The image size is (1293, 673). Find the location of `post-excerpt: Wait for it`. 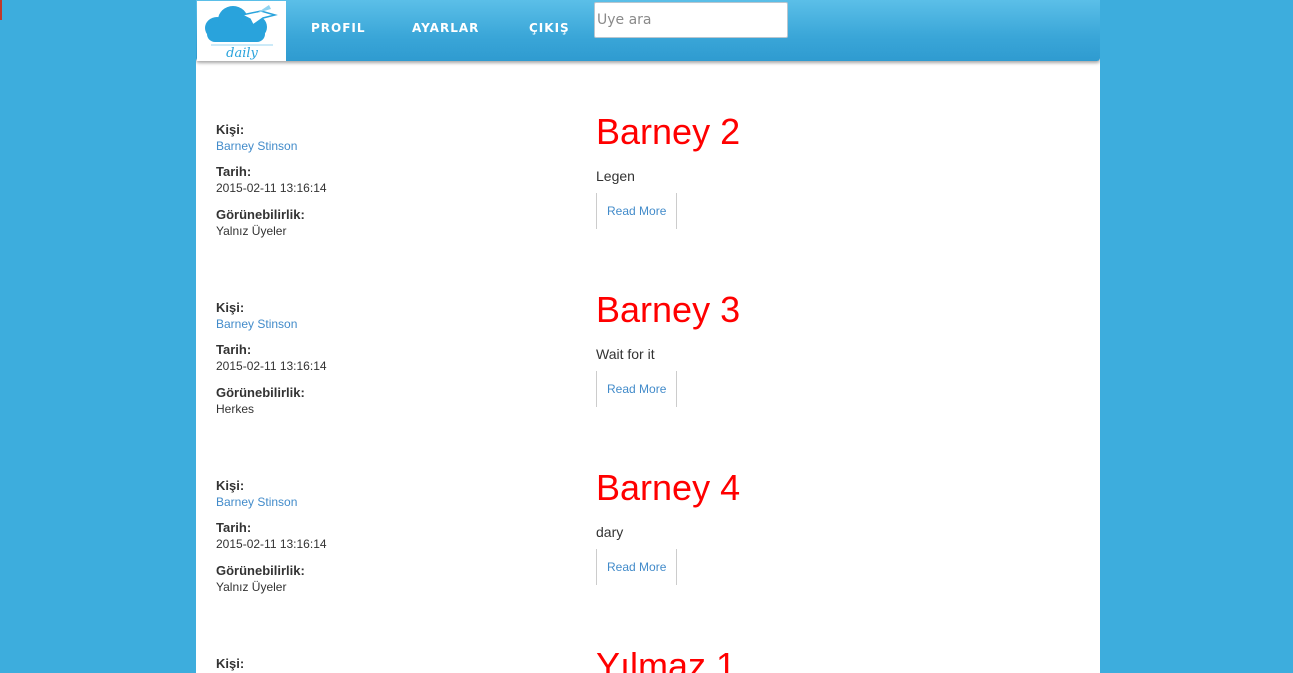

post-excerpt: Wait for it is located at coordinates (625, 354).